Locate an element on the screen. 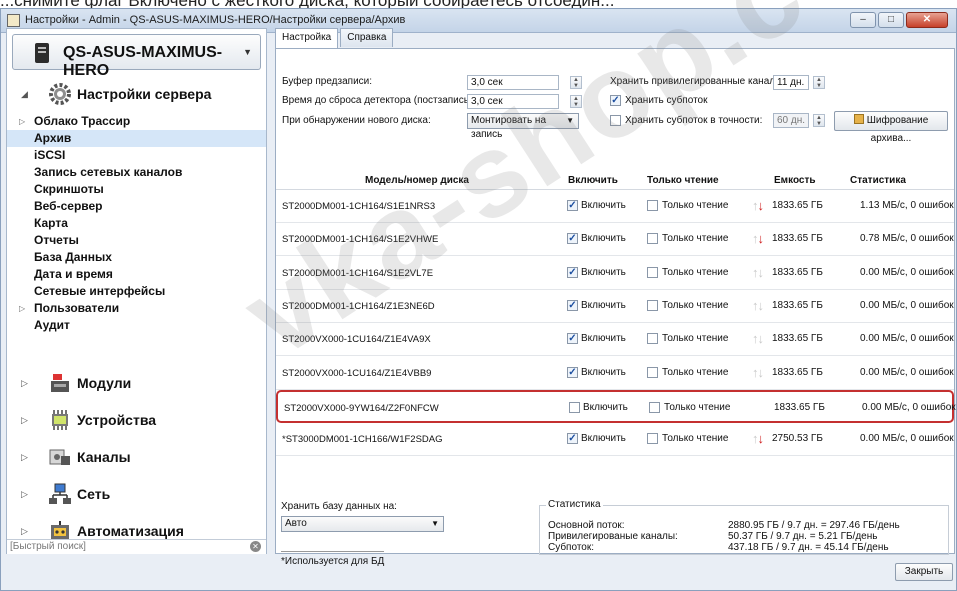 This screenshot has height=591, width=957. disk-model: ST2000VX000-9YW164/Z2F0NFCW is located at coordinates (361, 408).